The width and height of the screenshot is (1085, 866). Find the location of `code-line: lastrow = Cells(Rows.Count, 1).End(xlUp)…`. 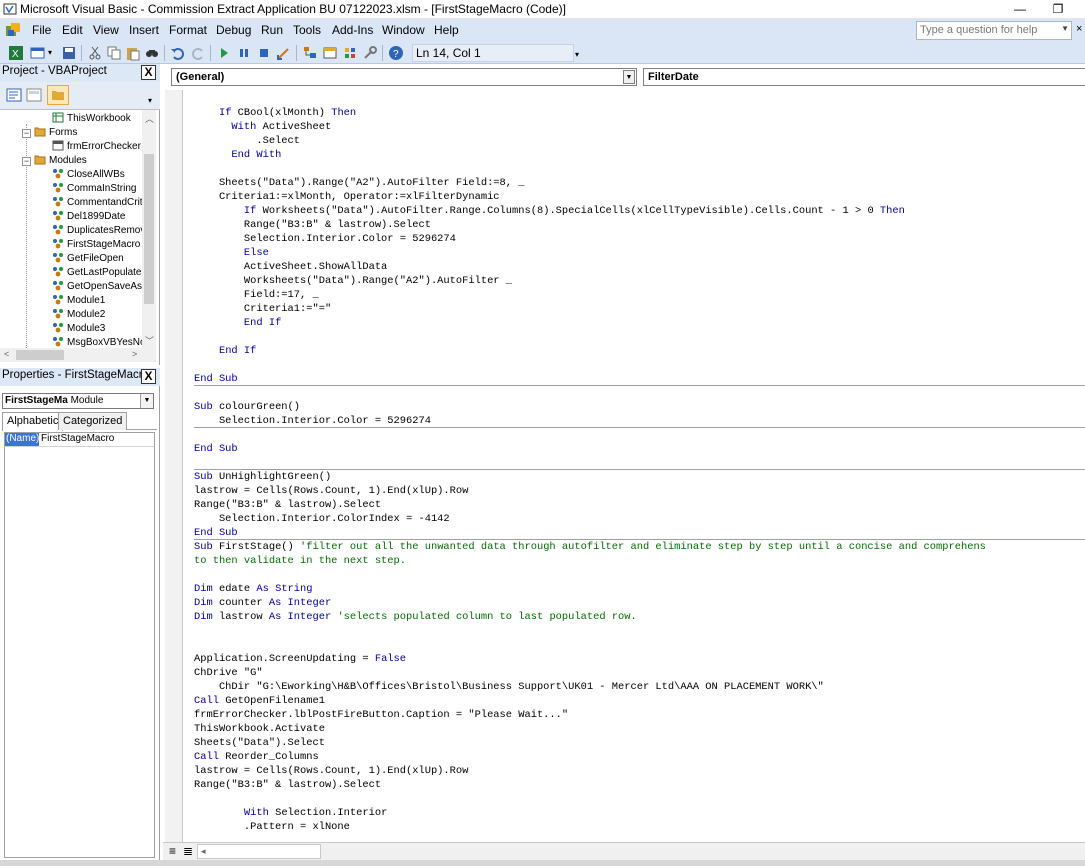

code-line: lastrow = Cells(Rows.Count, 1).End(xlUp)… is located at coordinates (331, 491).